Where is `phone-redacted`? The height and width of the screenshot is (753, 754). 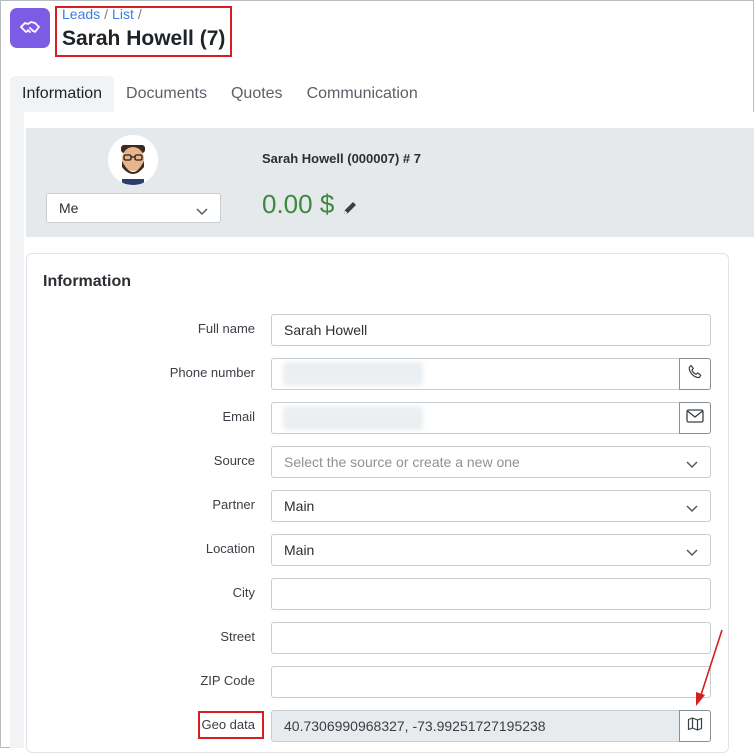
phone-redacted is located at coordinates (353, 374).